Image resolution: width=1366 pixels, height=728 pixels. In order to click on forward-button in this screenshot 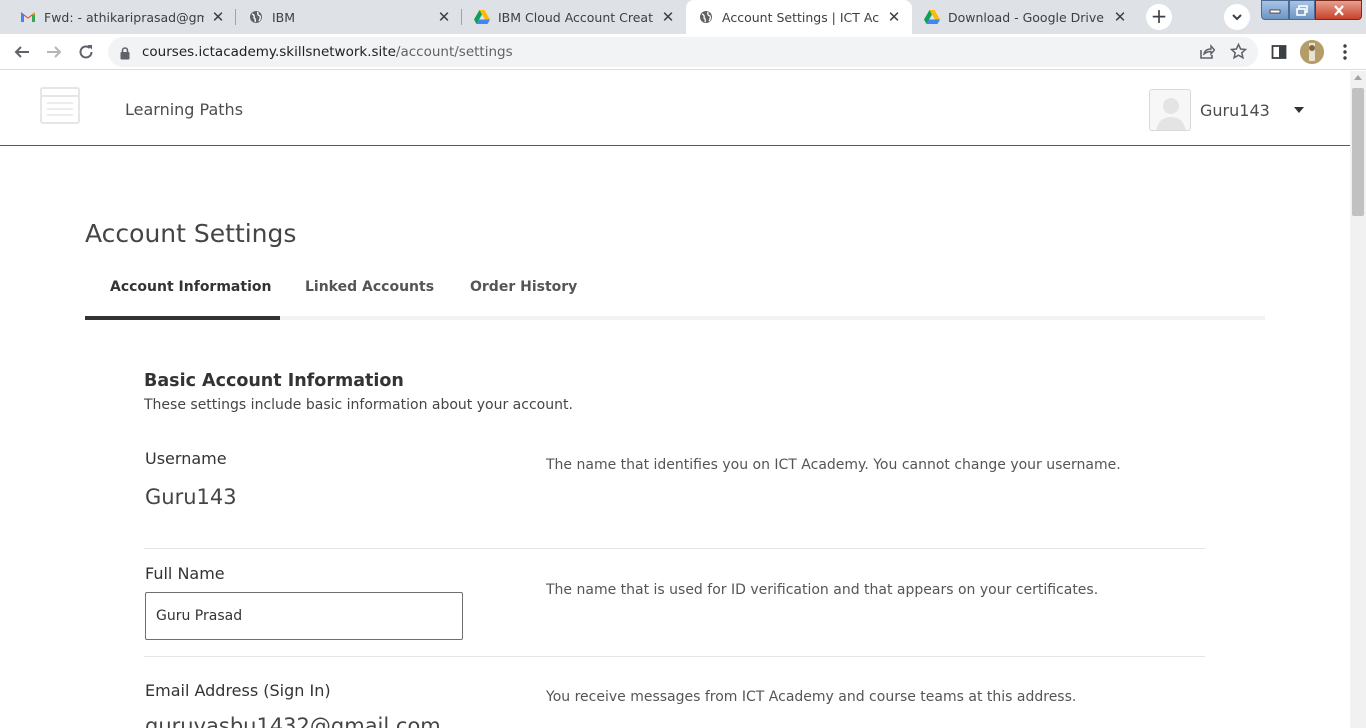, I will do `click(54, 52)`.